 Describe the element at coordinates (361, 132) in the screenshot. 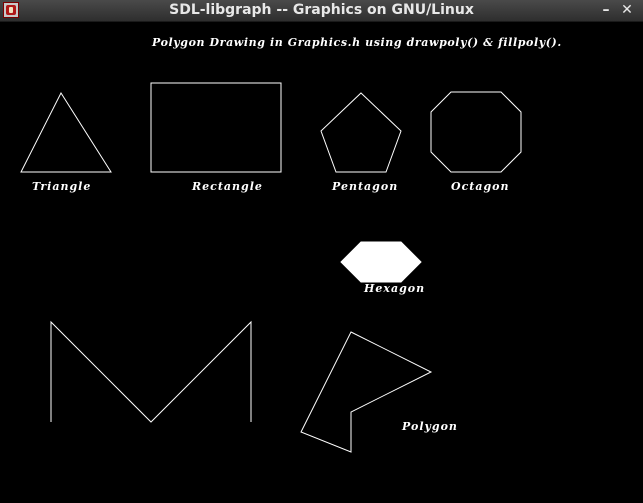

I see `pentagon-shape` at that location.